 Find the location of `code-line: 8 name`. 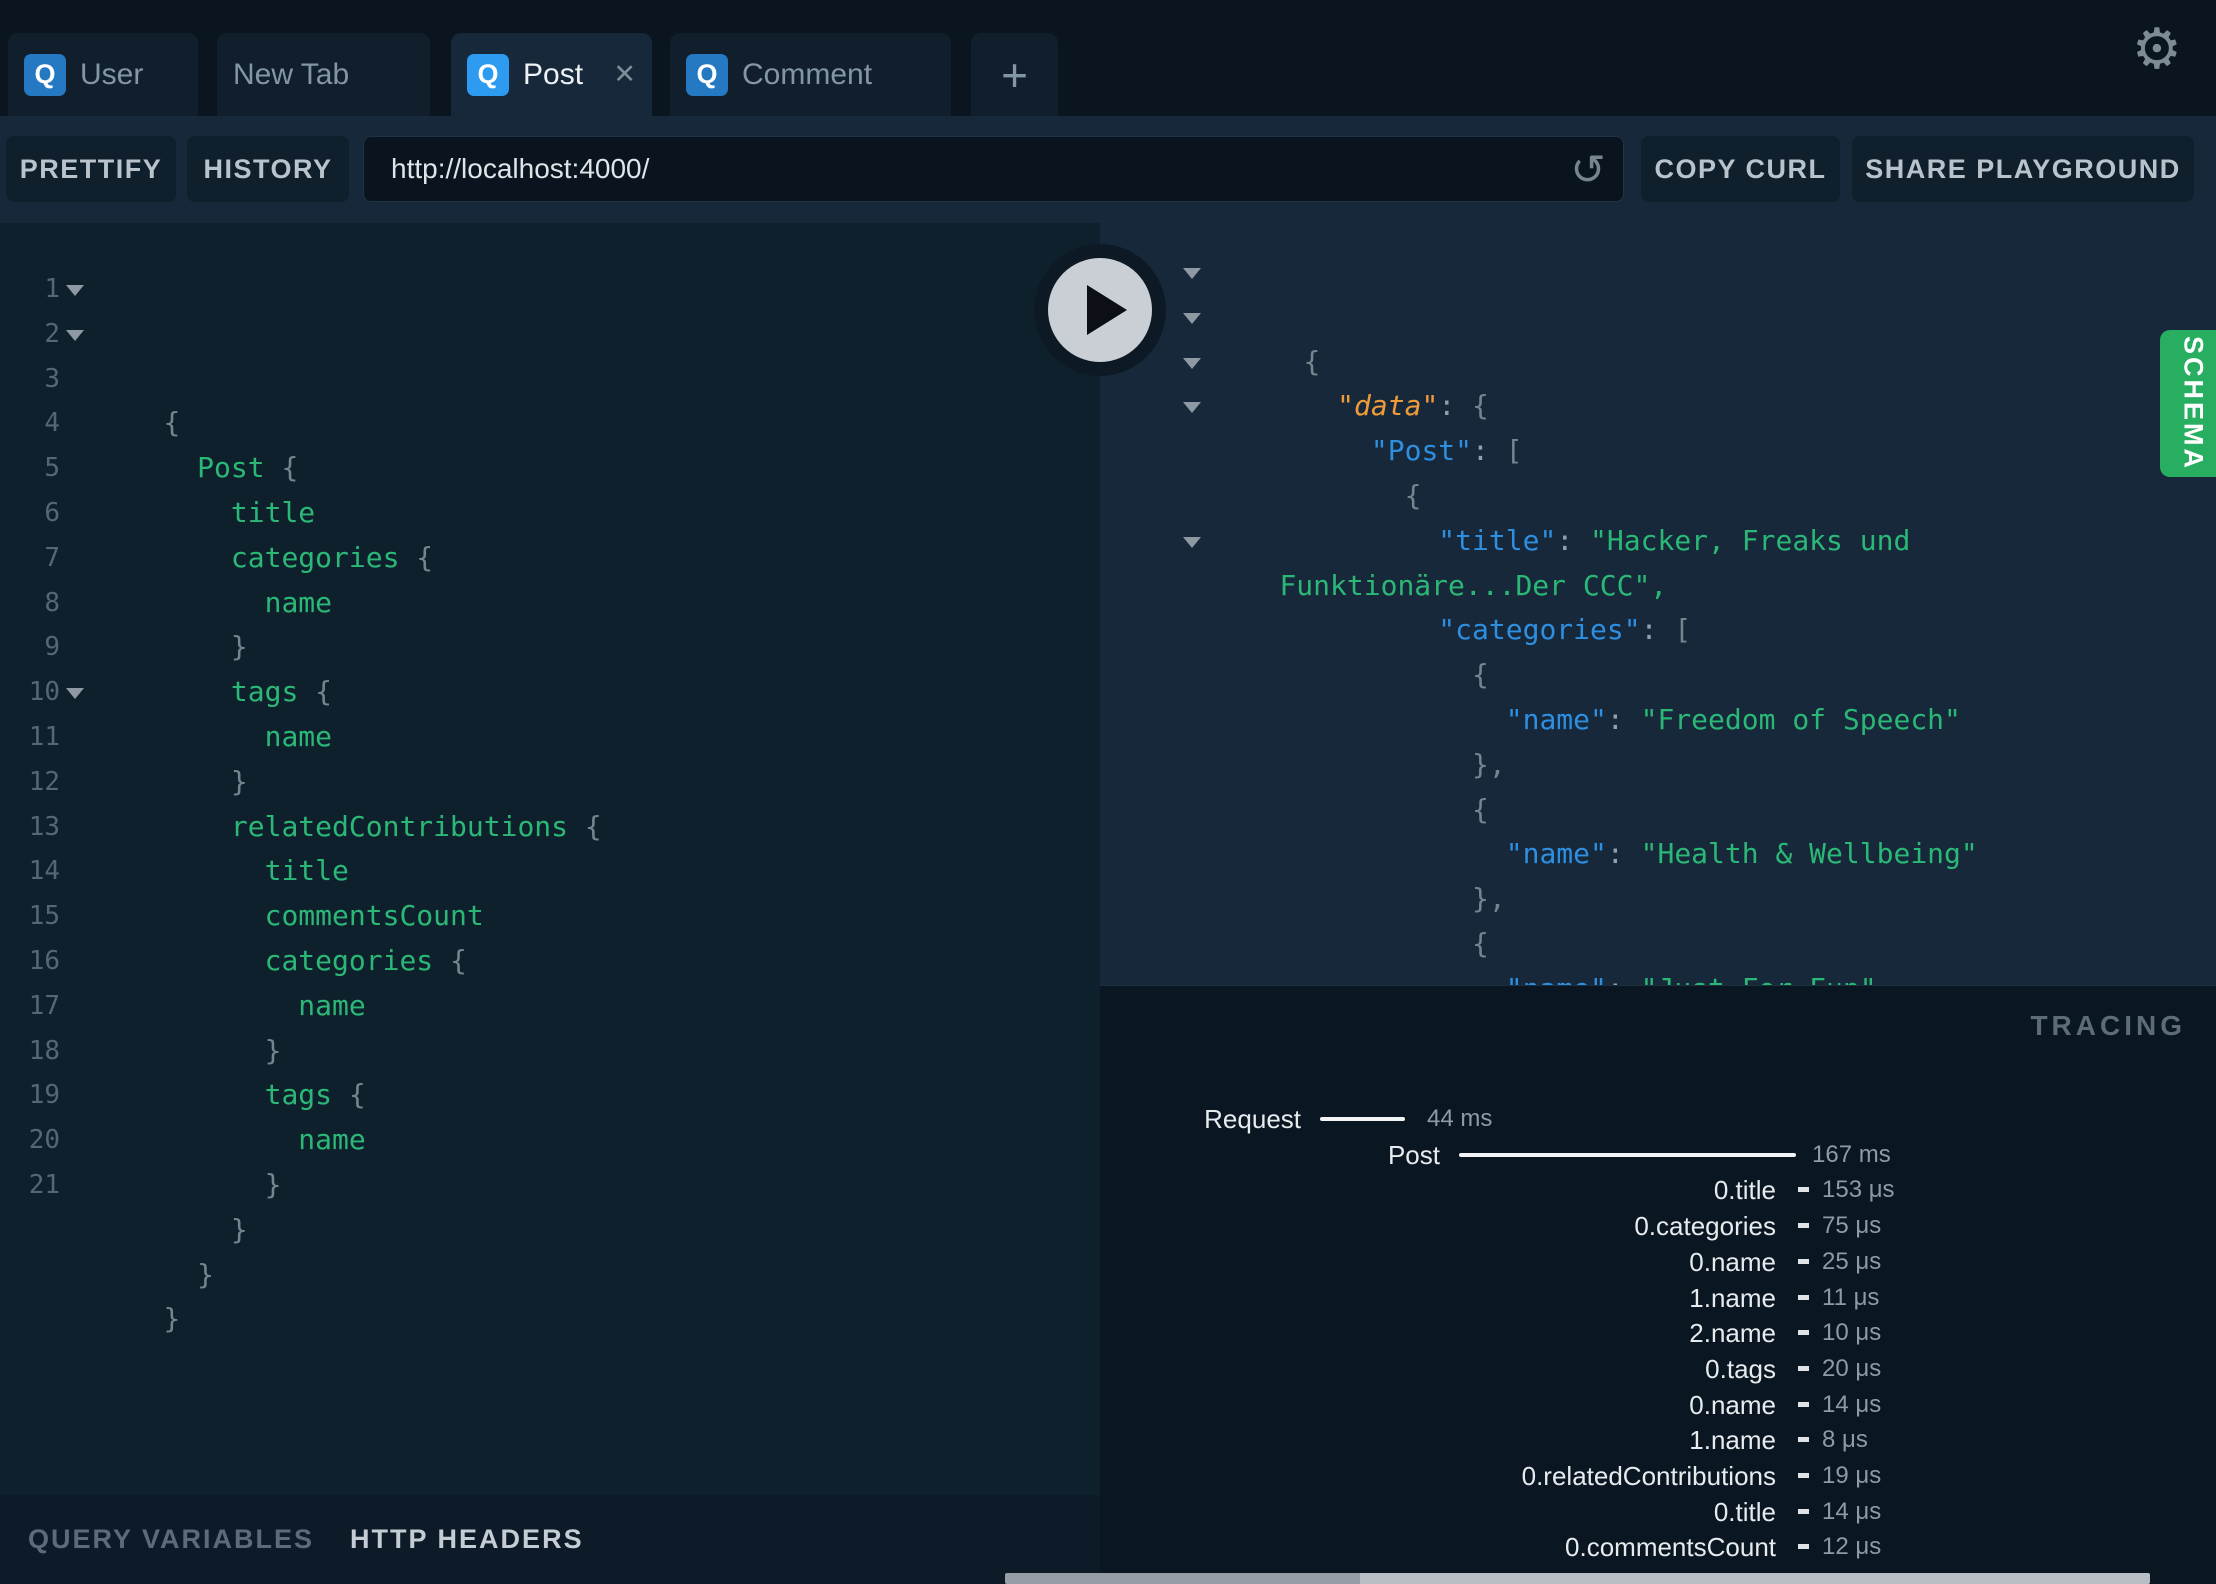

code-line: 8 name is located at coordinates (550, 667).